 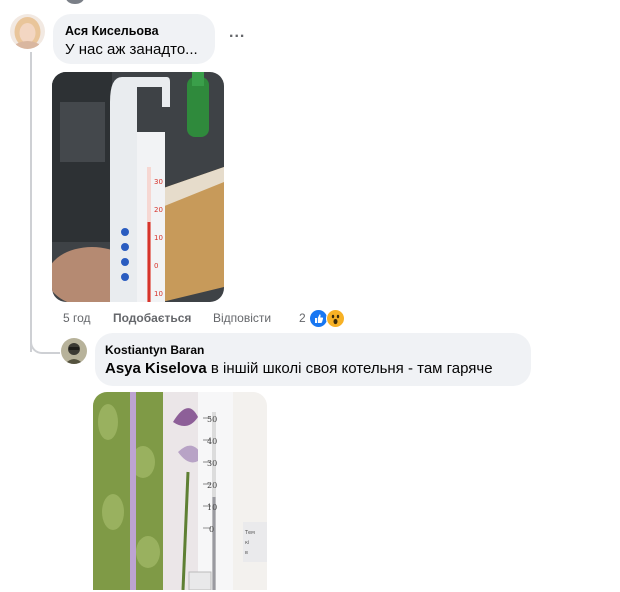 I want to click on reply-body: в іншій школі своя котельня - там гаряче, so click(x=349, y=368).